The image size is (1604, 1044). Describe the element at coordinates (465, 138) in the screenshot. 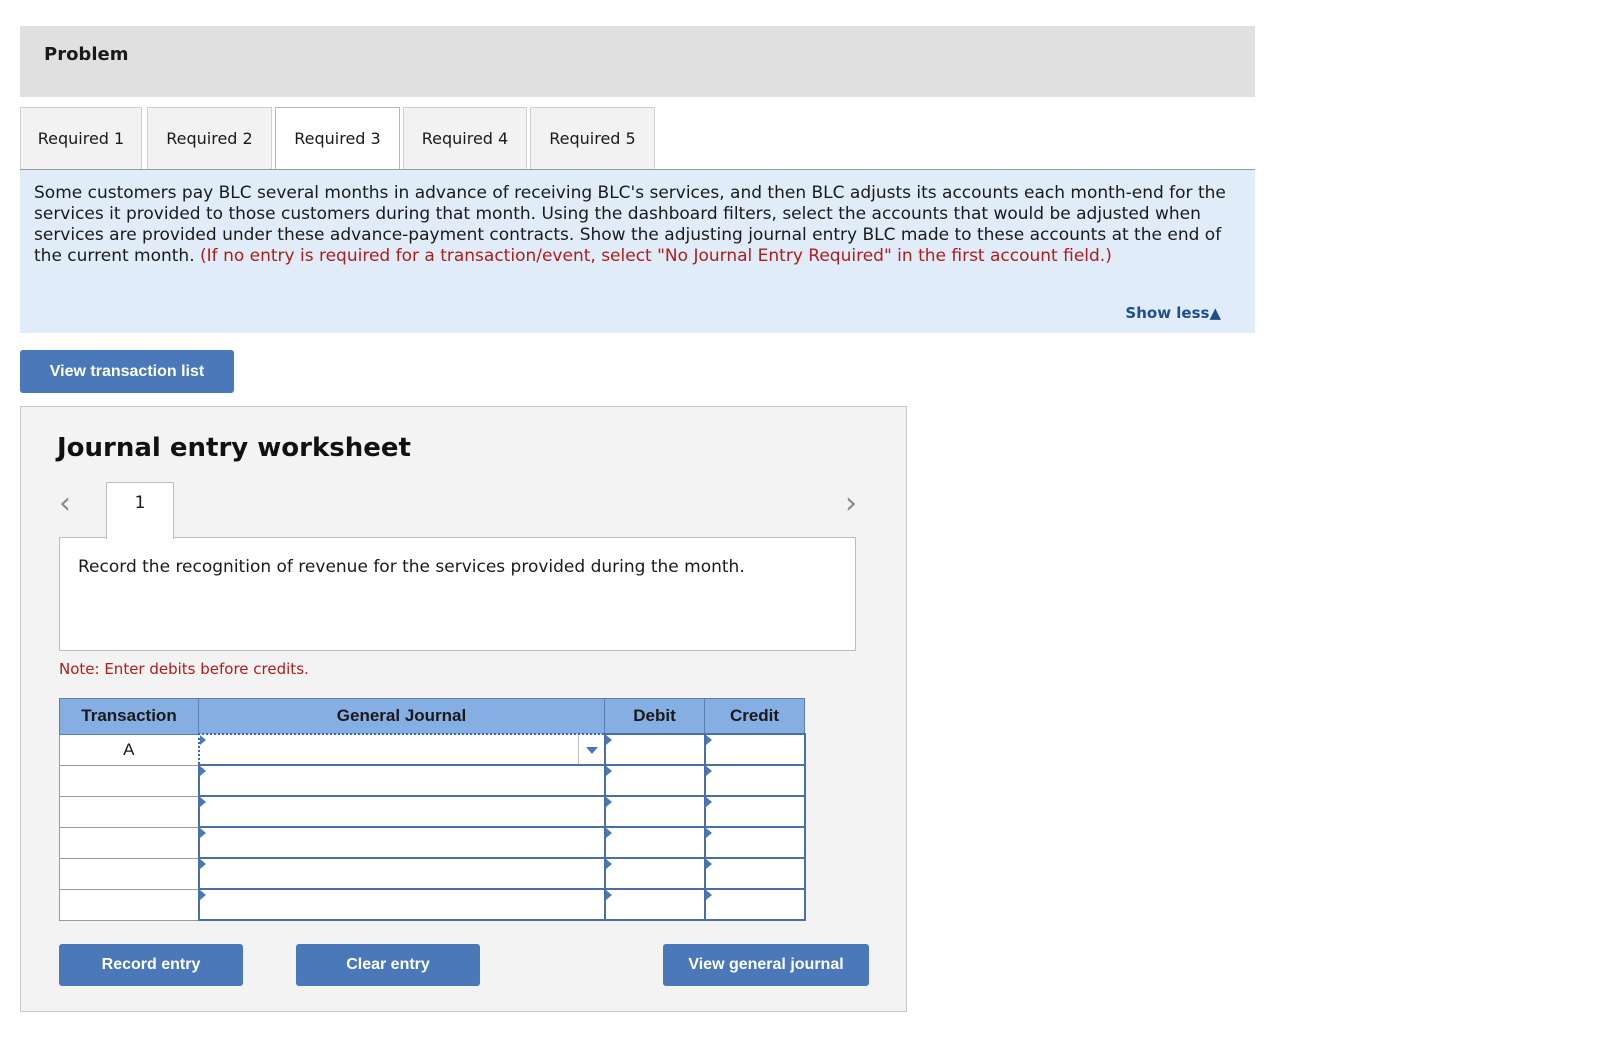

I see `tab-required-4: Required 4` at that location.